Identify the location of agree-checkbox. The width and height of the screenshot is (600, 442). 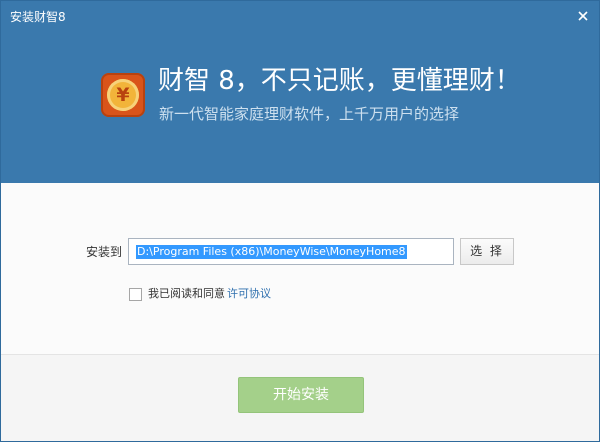
(135, 294).